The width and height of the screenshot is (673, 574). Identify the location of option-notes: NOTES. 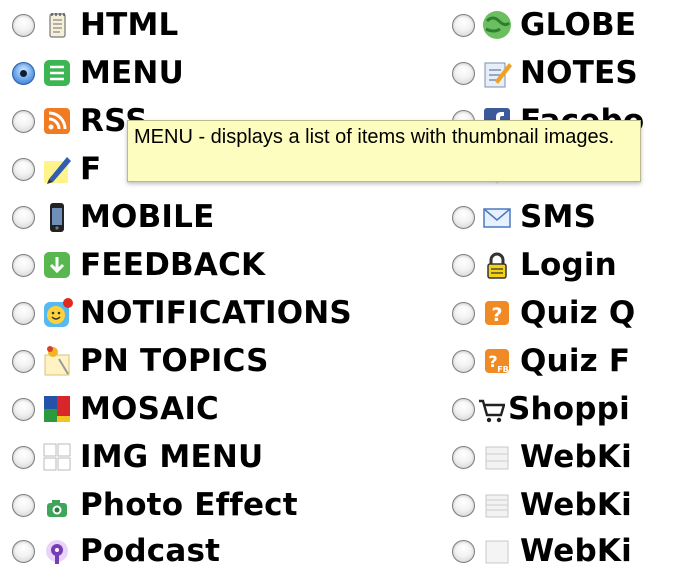
(545, 73).